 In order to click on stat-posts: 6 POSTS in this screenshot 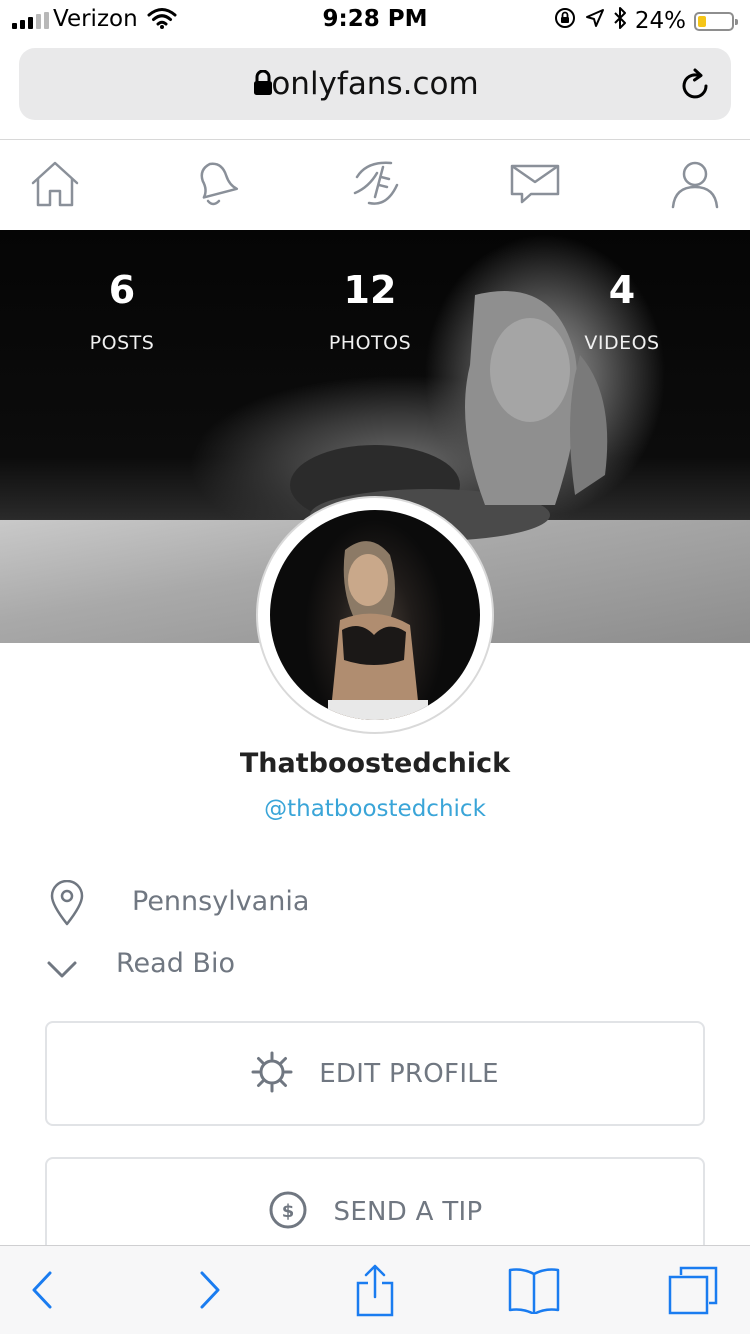, I will do `click(122, 311)`.